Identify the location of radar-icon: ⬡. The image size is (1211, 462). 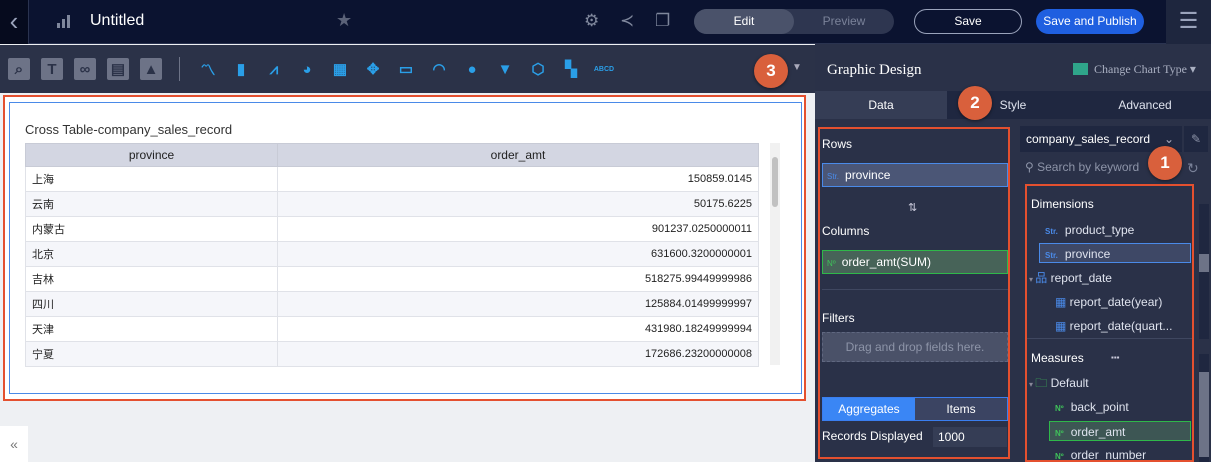
(538, 69).